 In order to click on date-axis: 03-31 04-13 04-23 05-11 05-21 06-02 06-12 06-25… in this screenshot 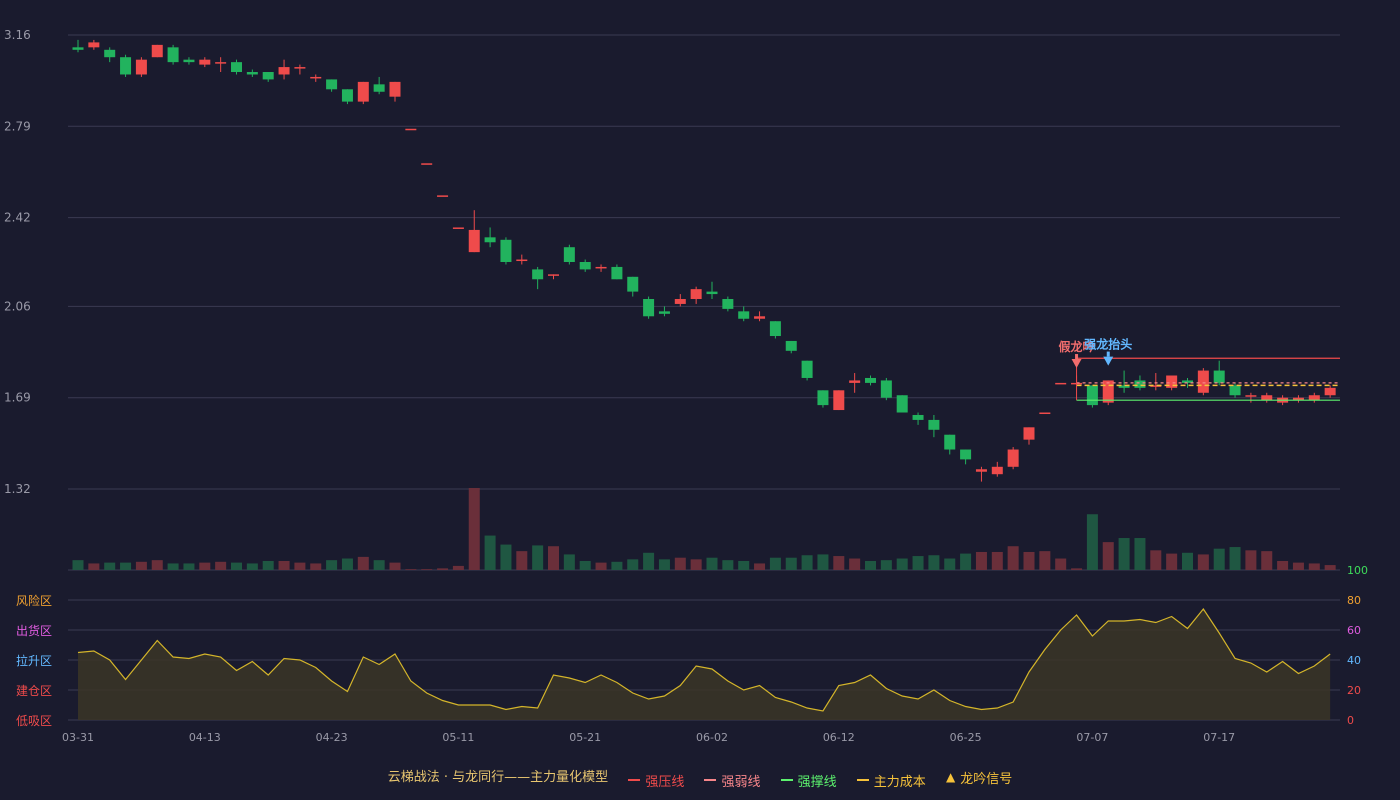, I will do `click(648, 737)`.